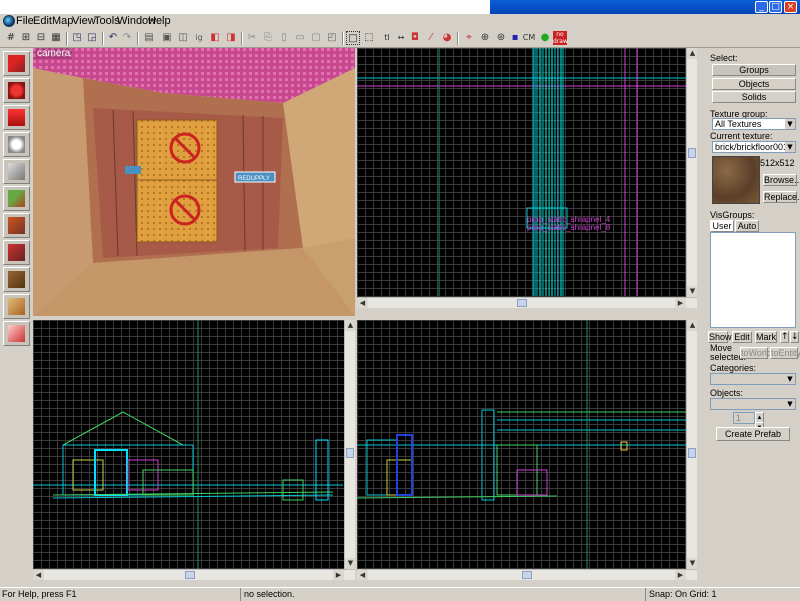 Image resolution: width=800 pixels, height=601 pixels. What do you see at coordinates (401, 38) in the screenshot?
I see `texture-application-icon: ↔` at bounding box center [401, 38].